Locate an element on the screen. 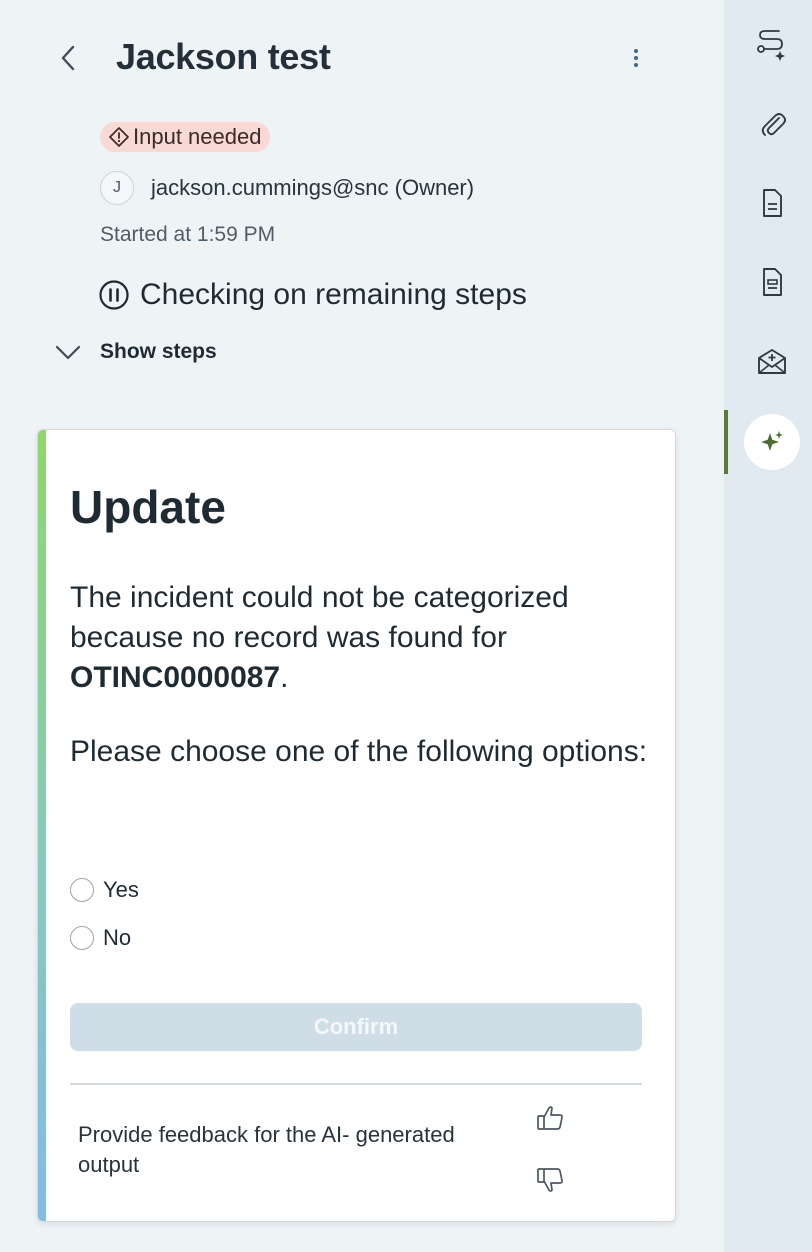 Image resolution: width=812 pixels, height=1252 pixels. rail-item-document is located at coordinates (772, 203).